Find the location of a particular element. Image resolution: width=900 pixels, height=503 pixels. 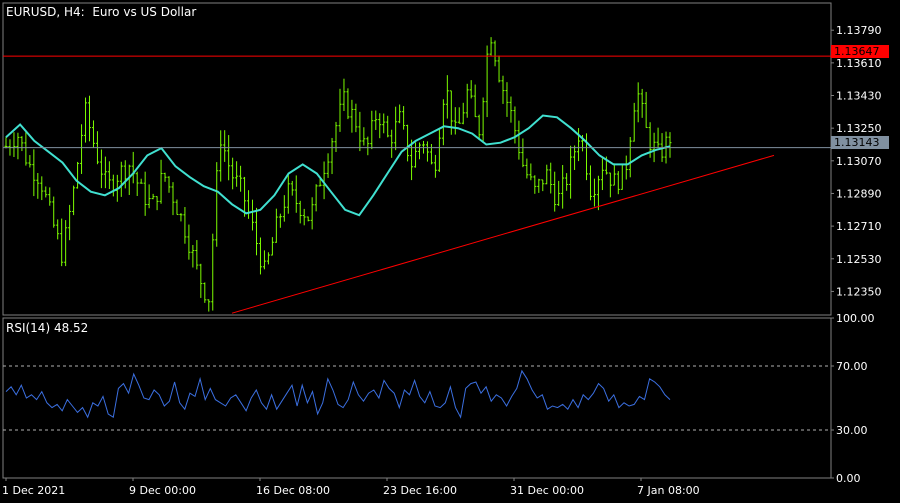

rsi-axis-label: 0.00 is located at coordinates (848, 478).